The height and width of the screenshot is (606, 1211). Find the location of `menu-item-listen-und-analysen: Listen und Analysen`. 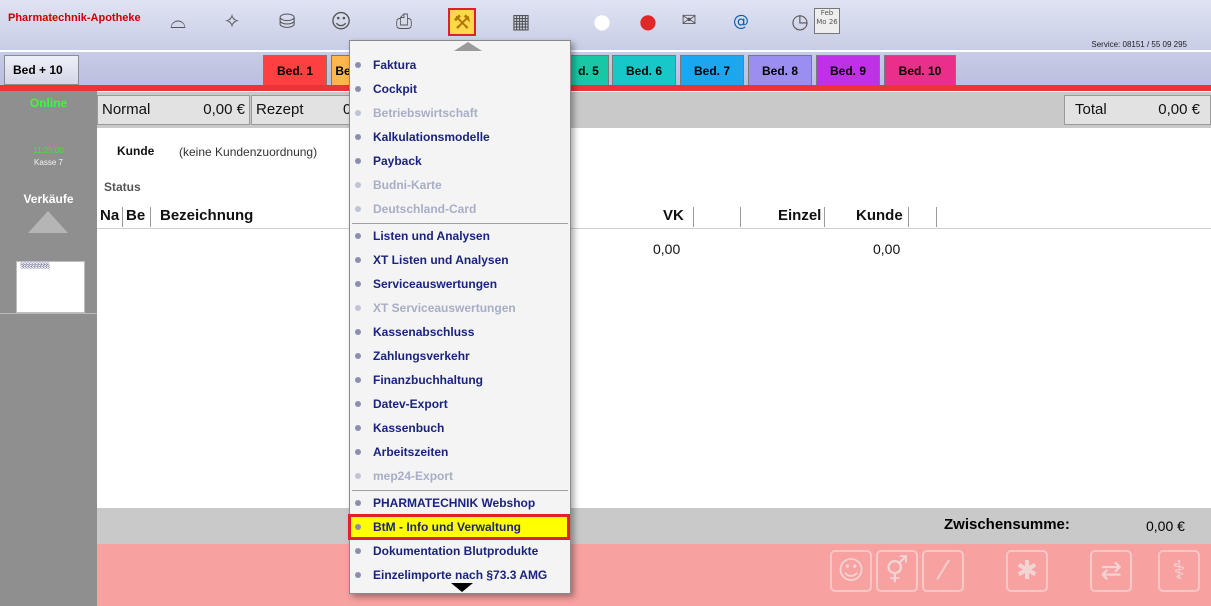

menu-item-listen-und-analysen: Listen und Analysen is located at coordinates (460, 236).